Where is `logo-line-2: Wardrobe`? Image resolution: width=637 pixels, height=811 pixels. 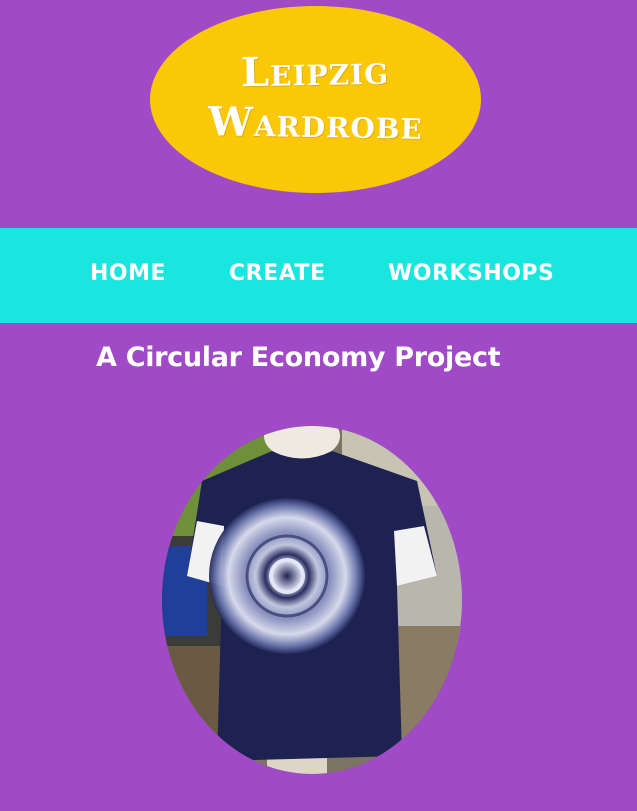
logo-line-2: Wardrobe is located at coordinates (315, 123).